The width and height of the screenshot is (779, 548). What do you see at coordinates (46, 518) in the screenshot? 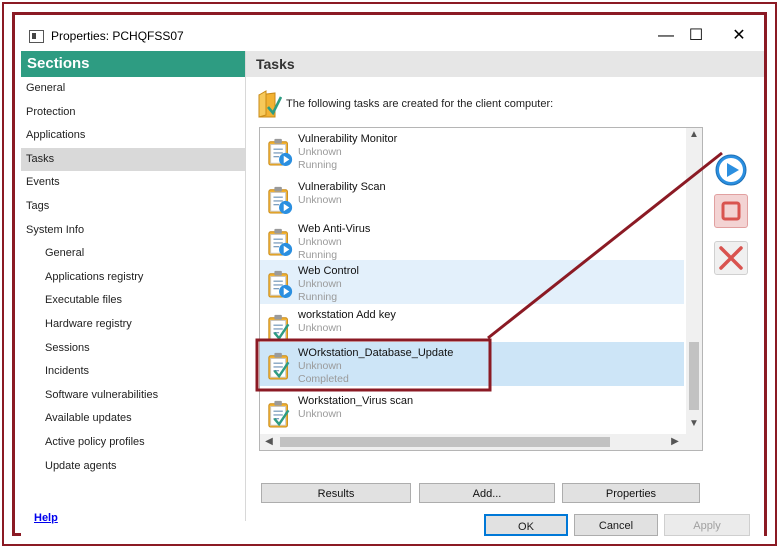
I see `help-link: Help` at bounding box center [46, 518].